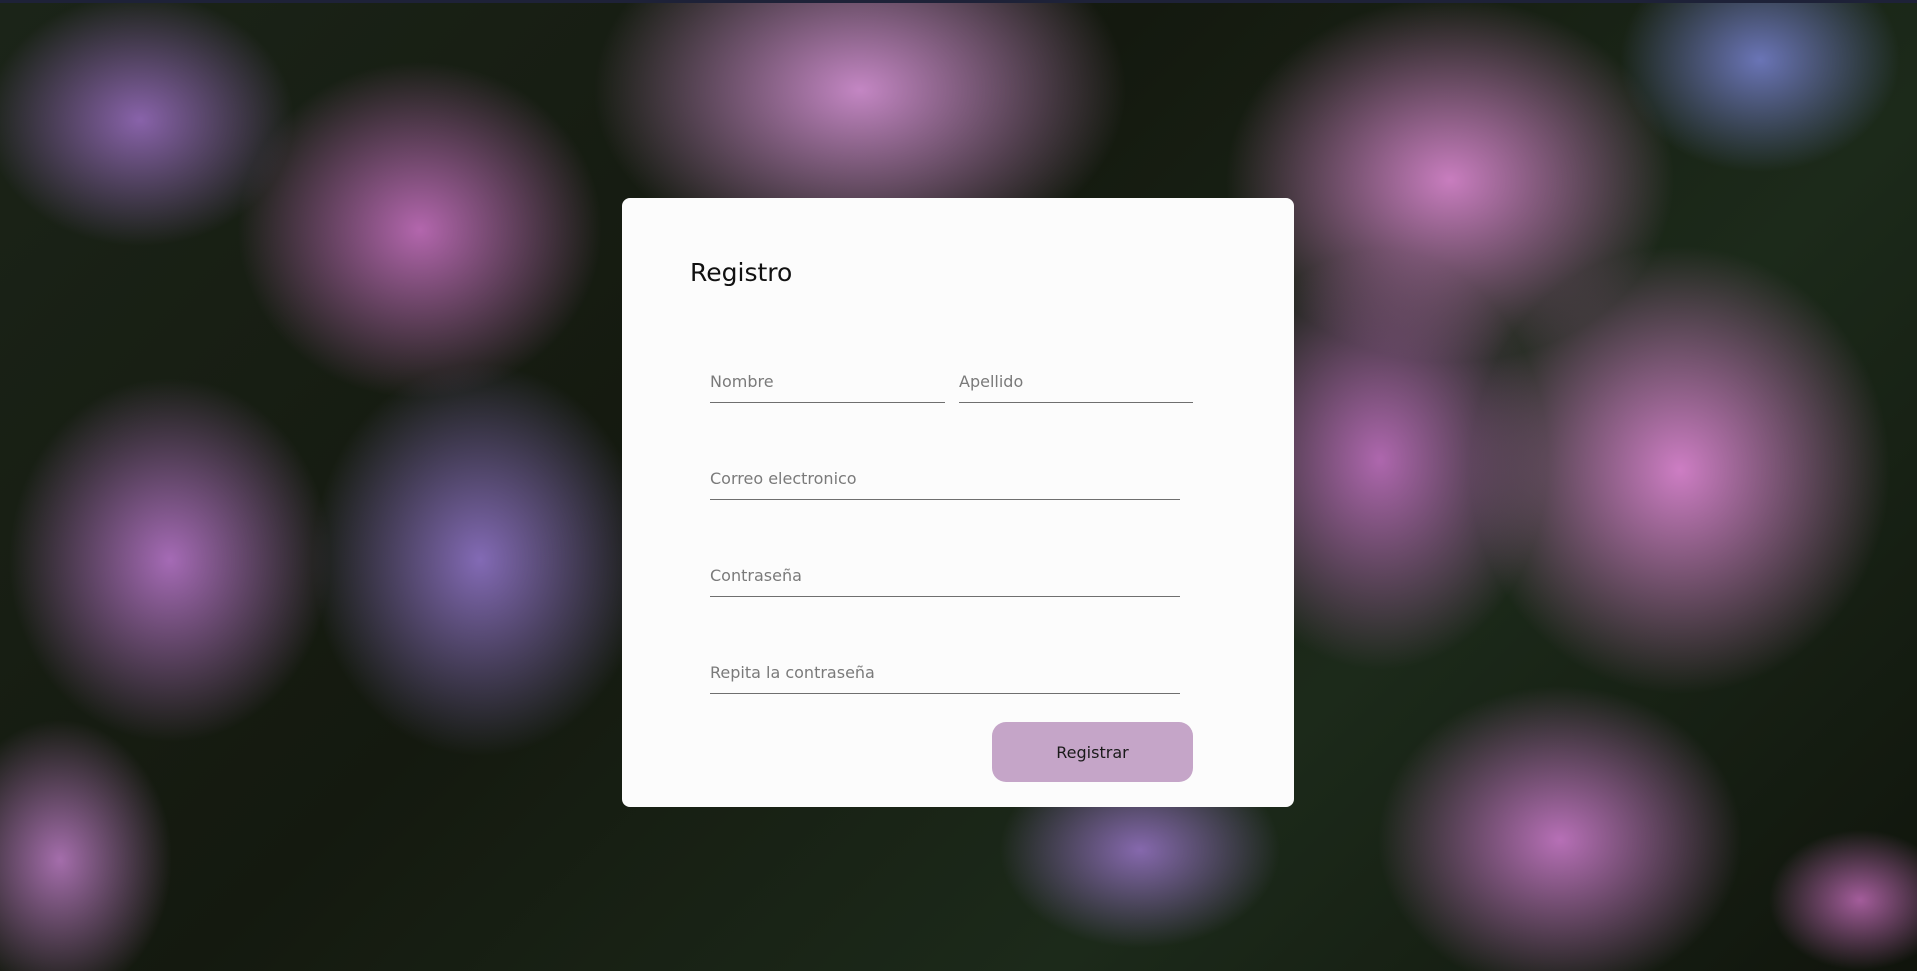 The height and width of the screenshot is (971, 1917). I want to click on apellido-input, so click(1076, 381).